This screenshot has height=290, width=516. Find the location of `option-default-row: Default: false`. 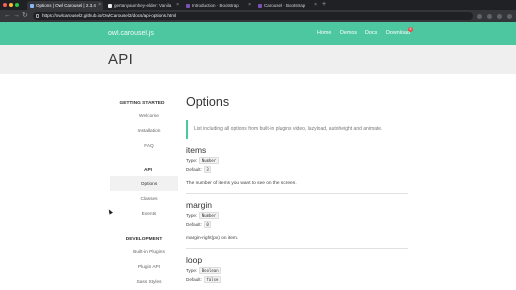

option-default-row: Default: false is located at coordinates (203, 279).